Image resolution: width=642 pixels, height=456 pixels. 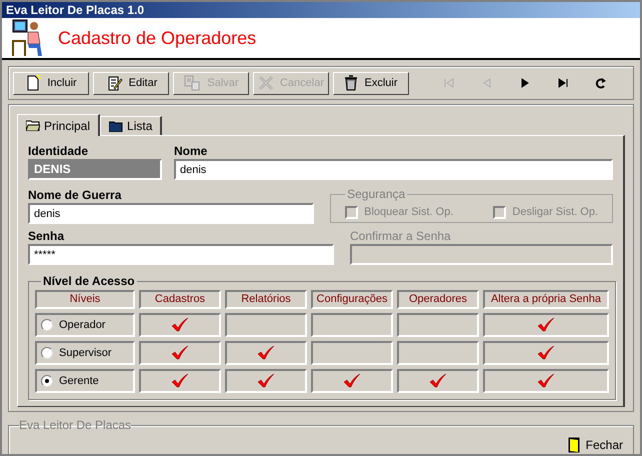 I want to click on field-label: Confirmar a Senha, so click(x=401, y=236).